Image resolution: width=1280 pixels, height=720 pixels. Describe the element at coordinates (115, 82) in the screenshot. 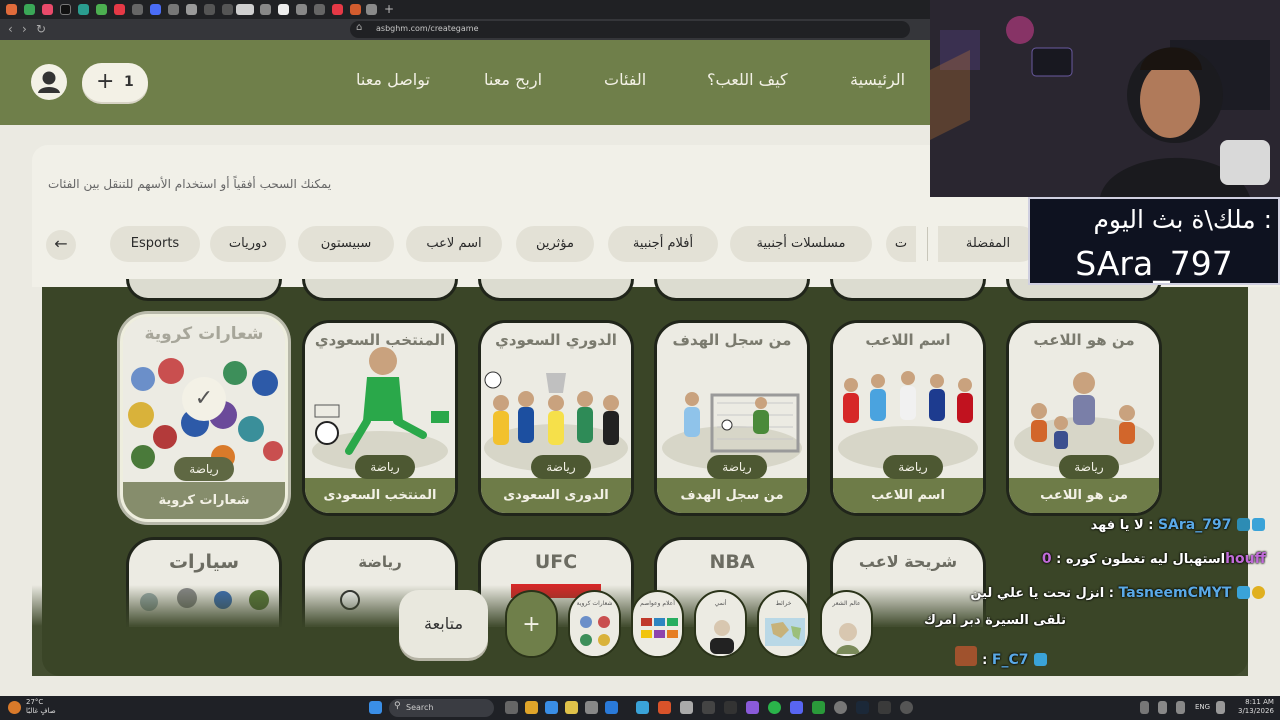

I see `games-count-button: + 1` at that location.